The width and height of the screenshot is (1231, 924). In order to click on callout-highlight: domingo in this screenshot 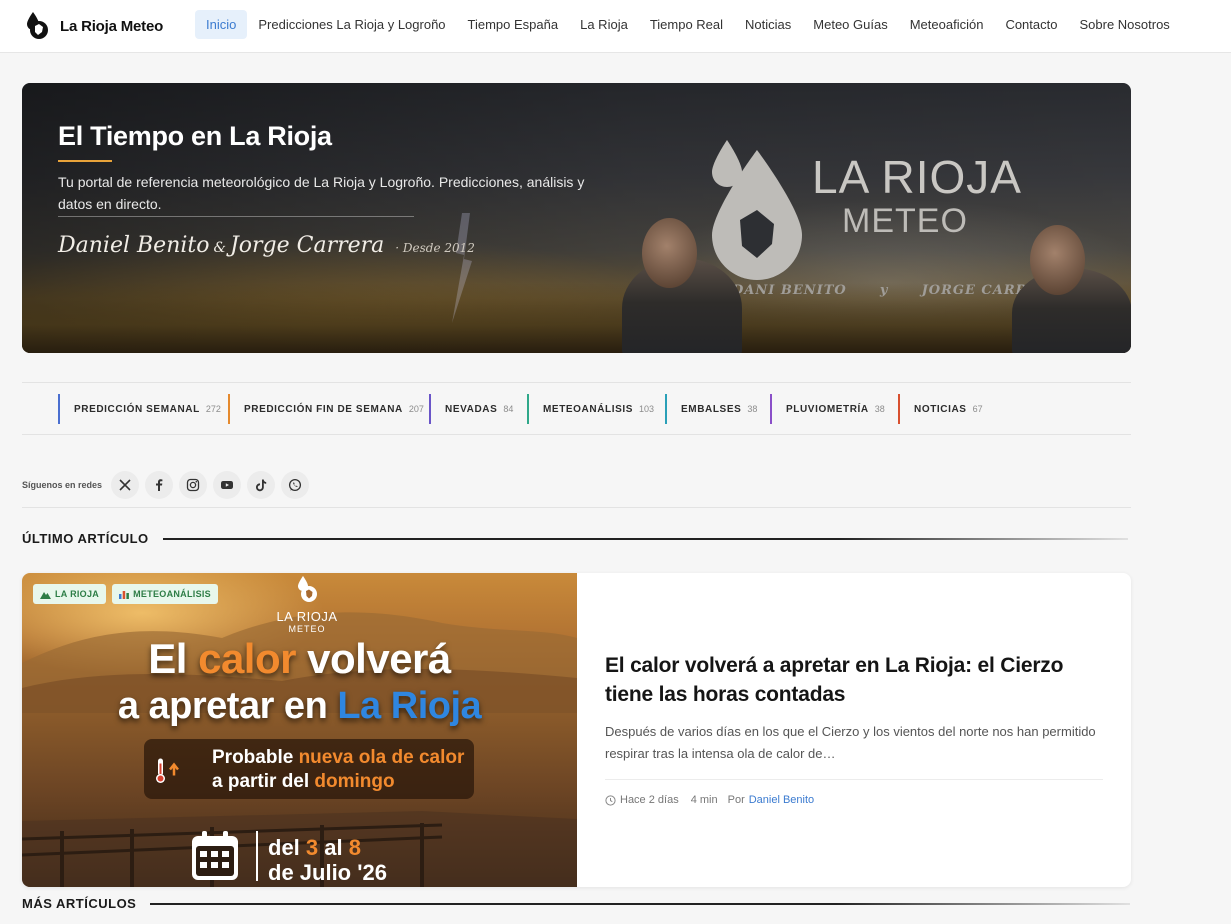, I will do `click(354, 781)`.